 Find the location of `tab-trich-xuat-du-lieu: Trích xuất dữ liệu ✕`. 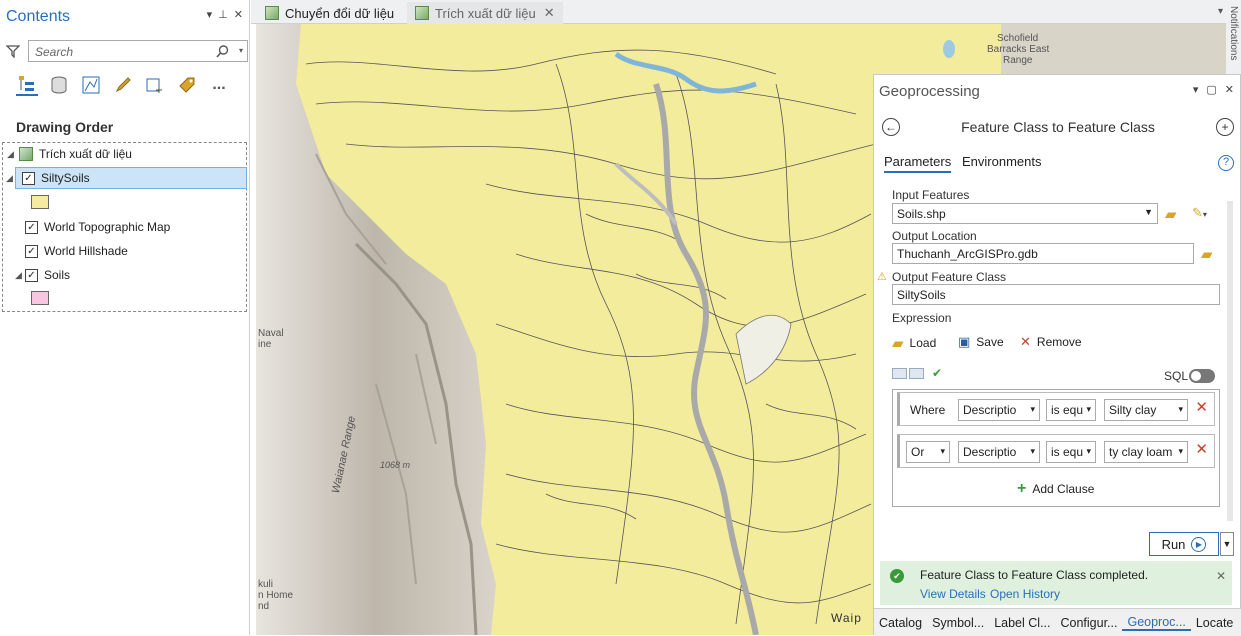

tab-trich-xuat-du-lieu: Trích xuất dữ liệu ✕ is located at coordinates (485, 13).